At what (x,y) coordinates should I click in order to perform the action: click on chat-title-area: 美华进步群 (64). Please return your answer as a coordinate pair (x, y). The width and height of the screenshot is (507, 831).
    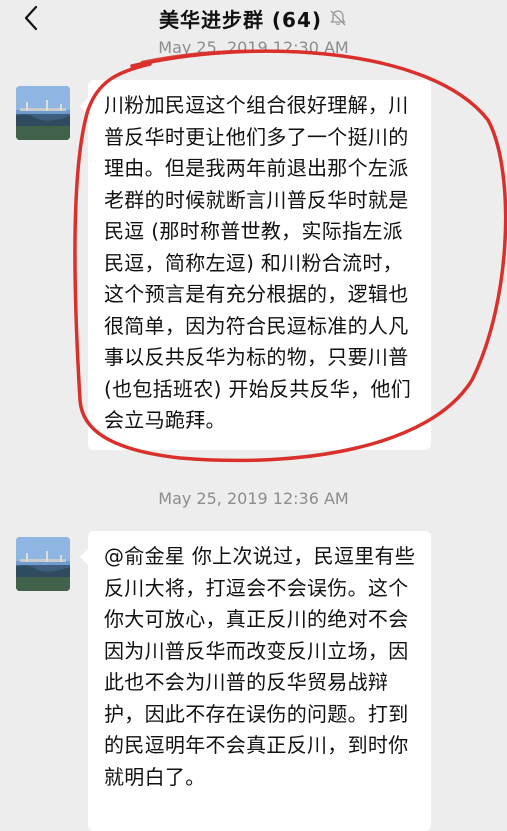
    Looking at the image, I should click on (253, 18).